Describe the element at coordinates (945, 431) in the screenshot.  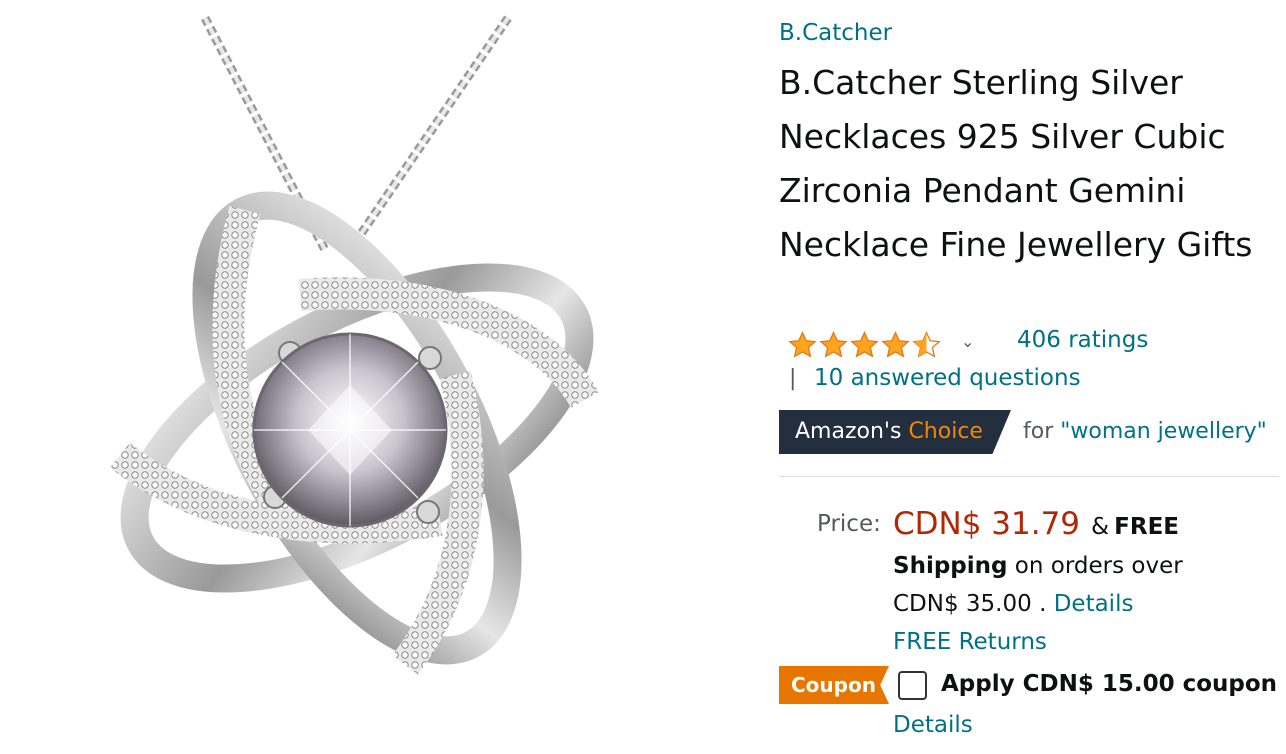
I see `choice-highlight: Choice` at that location.